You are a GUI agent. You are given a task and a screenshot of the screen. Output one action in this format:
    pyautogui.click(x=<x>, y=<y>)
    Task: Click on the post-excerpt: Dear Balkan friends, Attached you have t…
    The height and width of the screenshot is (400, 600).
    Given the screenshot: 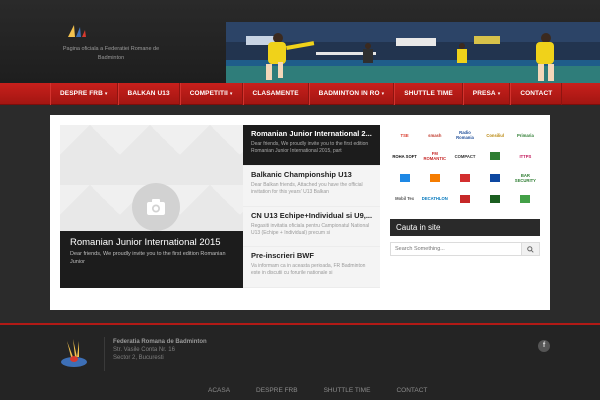 What is the action you would take?
    pyautogui.click(x=307, y=188)
    